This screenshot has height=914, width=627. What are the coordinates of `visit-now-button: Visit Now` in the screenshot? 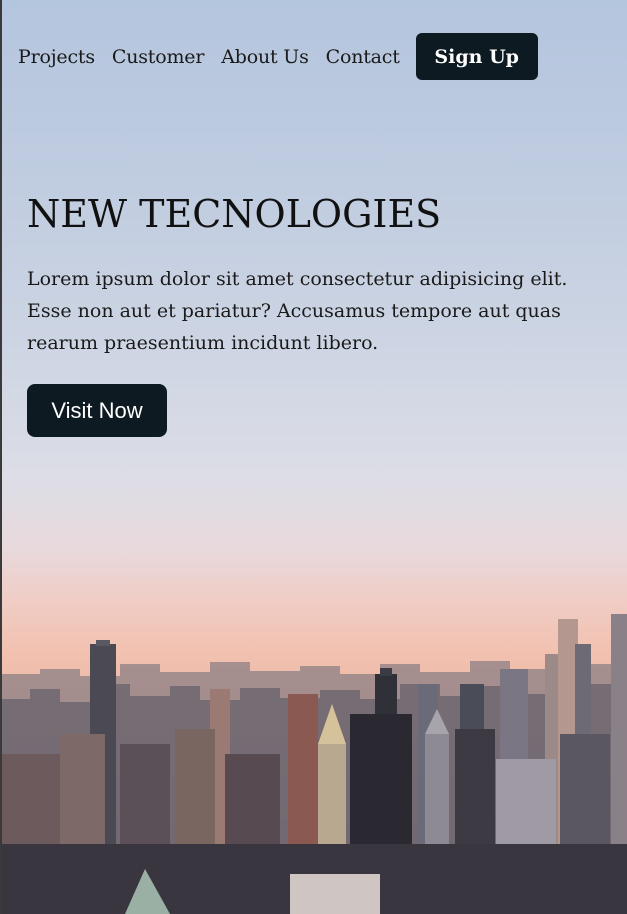 It's located at (97, 410).